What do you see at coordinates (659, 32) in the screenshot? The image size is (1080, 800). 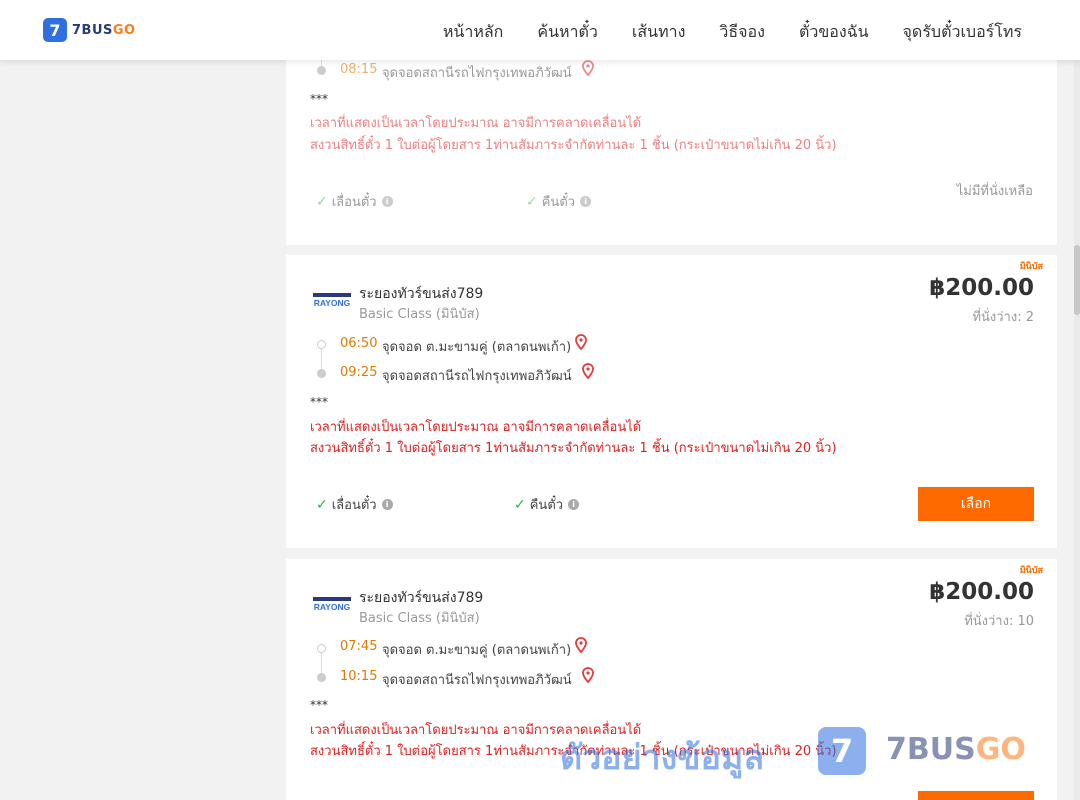 I see `nav-routes: เส้นทาง` at bounding box center [659, 32].